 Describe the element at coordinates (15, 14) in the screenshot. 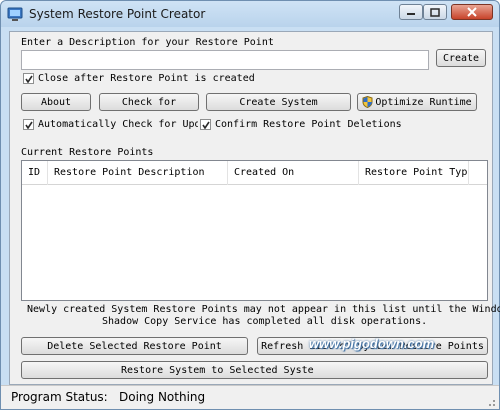

I see `app-icon` at that location.